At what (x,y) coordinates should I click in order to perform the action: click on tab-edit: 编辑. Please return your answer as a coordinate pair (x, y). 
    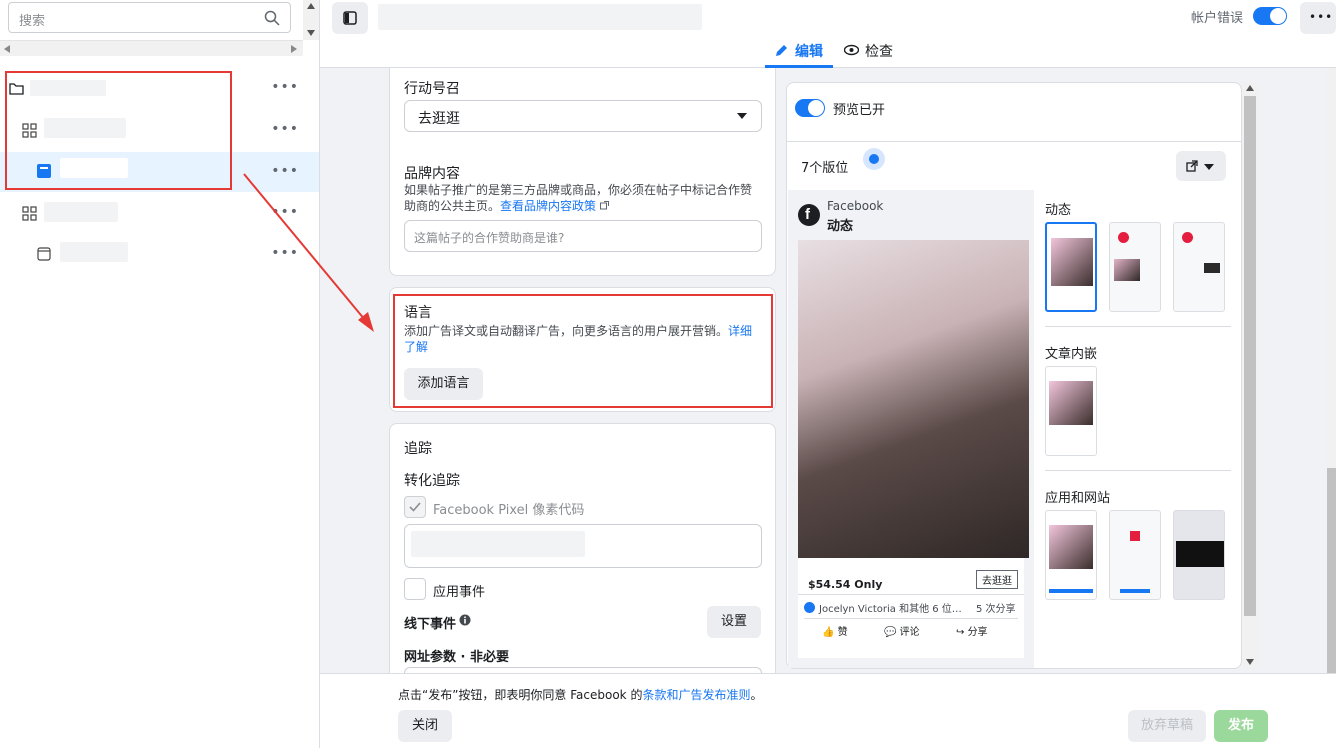
    Looking at the image, I should click on (799, 53).